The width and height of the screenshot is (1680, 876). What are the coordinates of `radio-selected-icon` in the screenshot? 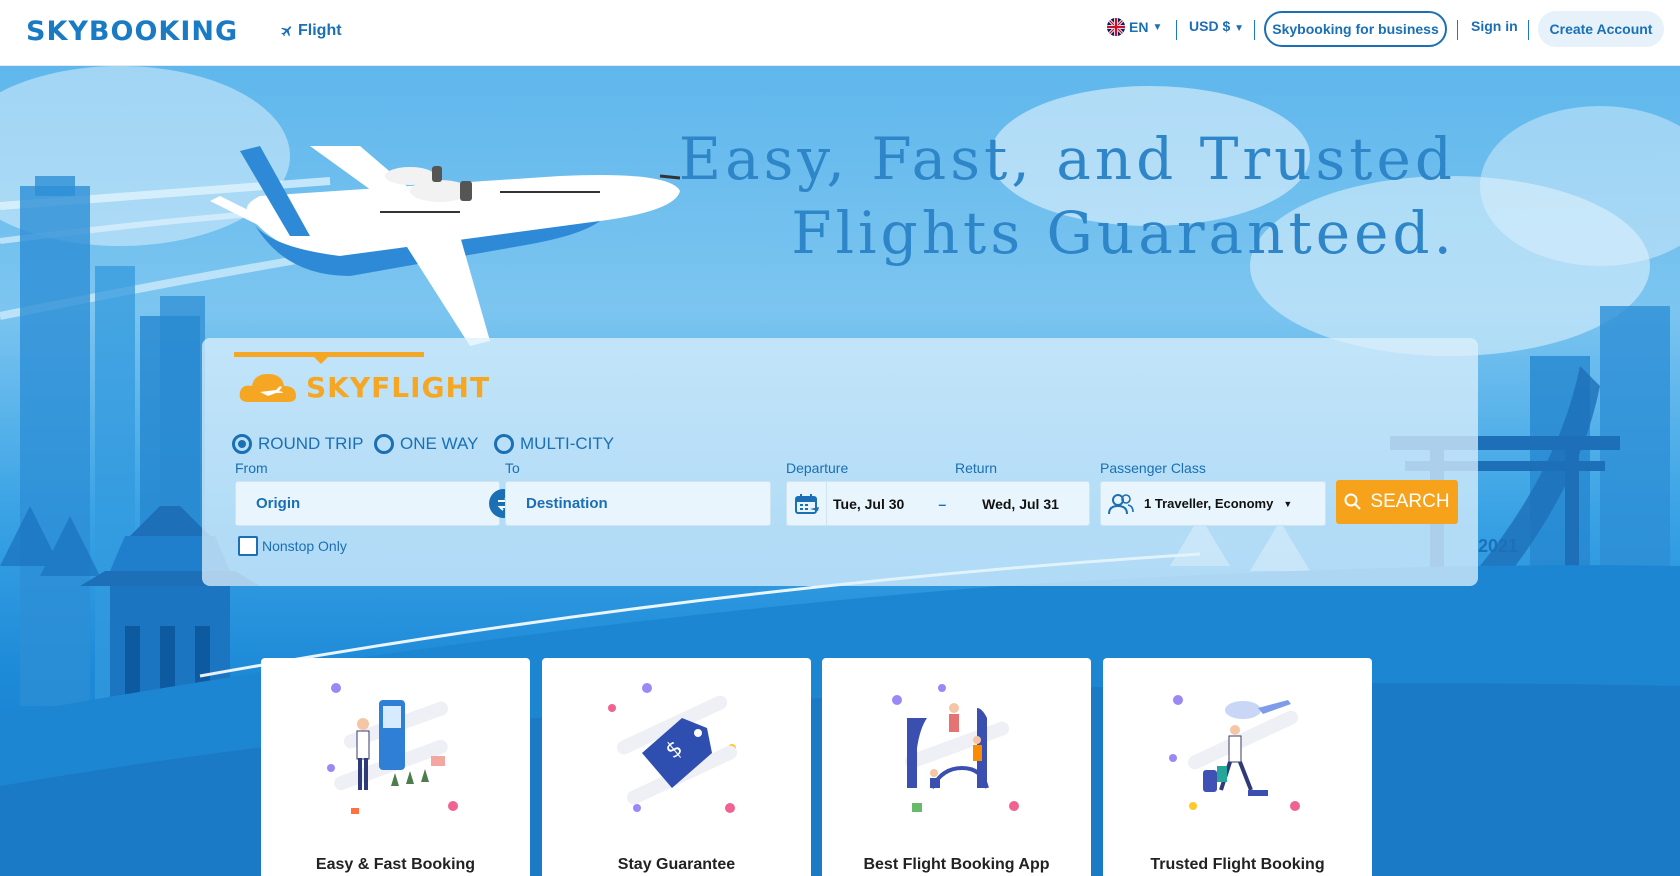 It's located at (242, 444).